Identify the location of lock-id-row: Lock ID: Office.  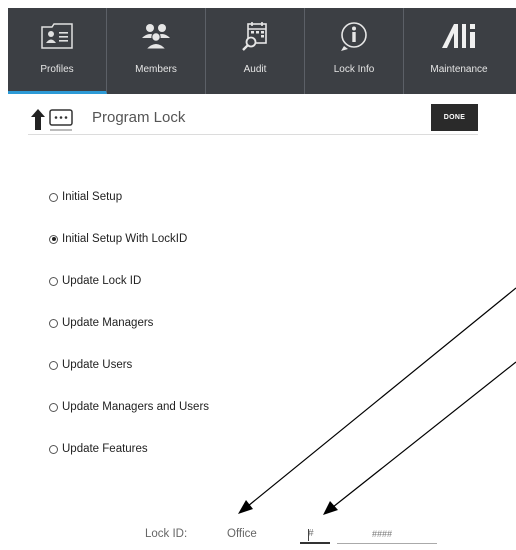
(258, 535).